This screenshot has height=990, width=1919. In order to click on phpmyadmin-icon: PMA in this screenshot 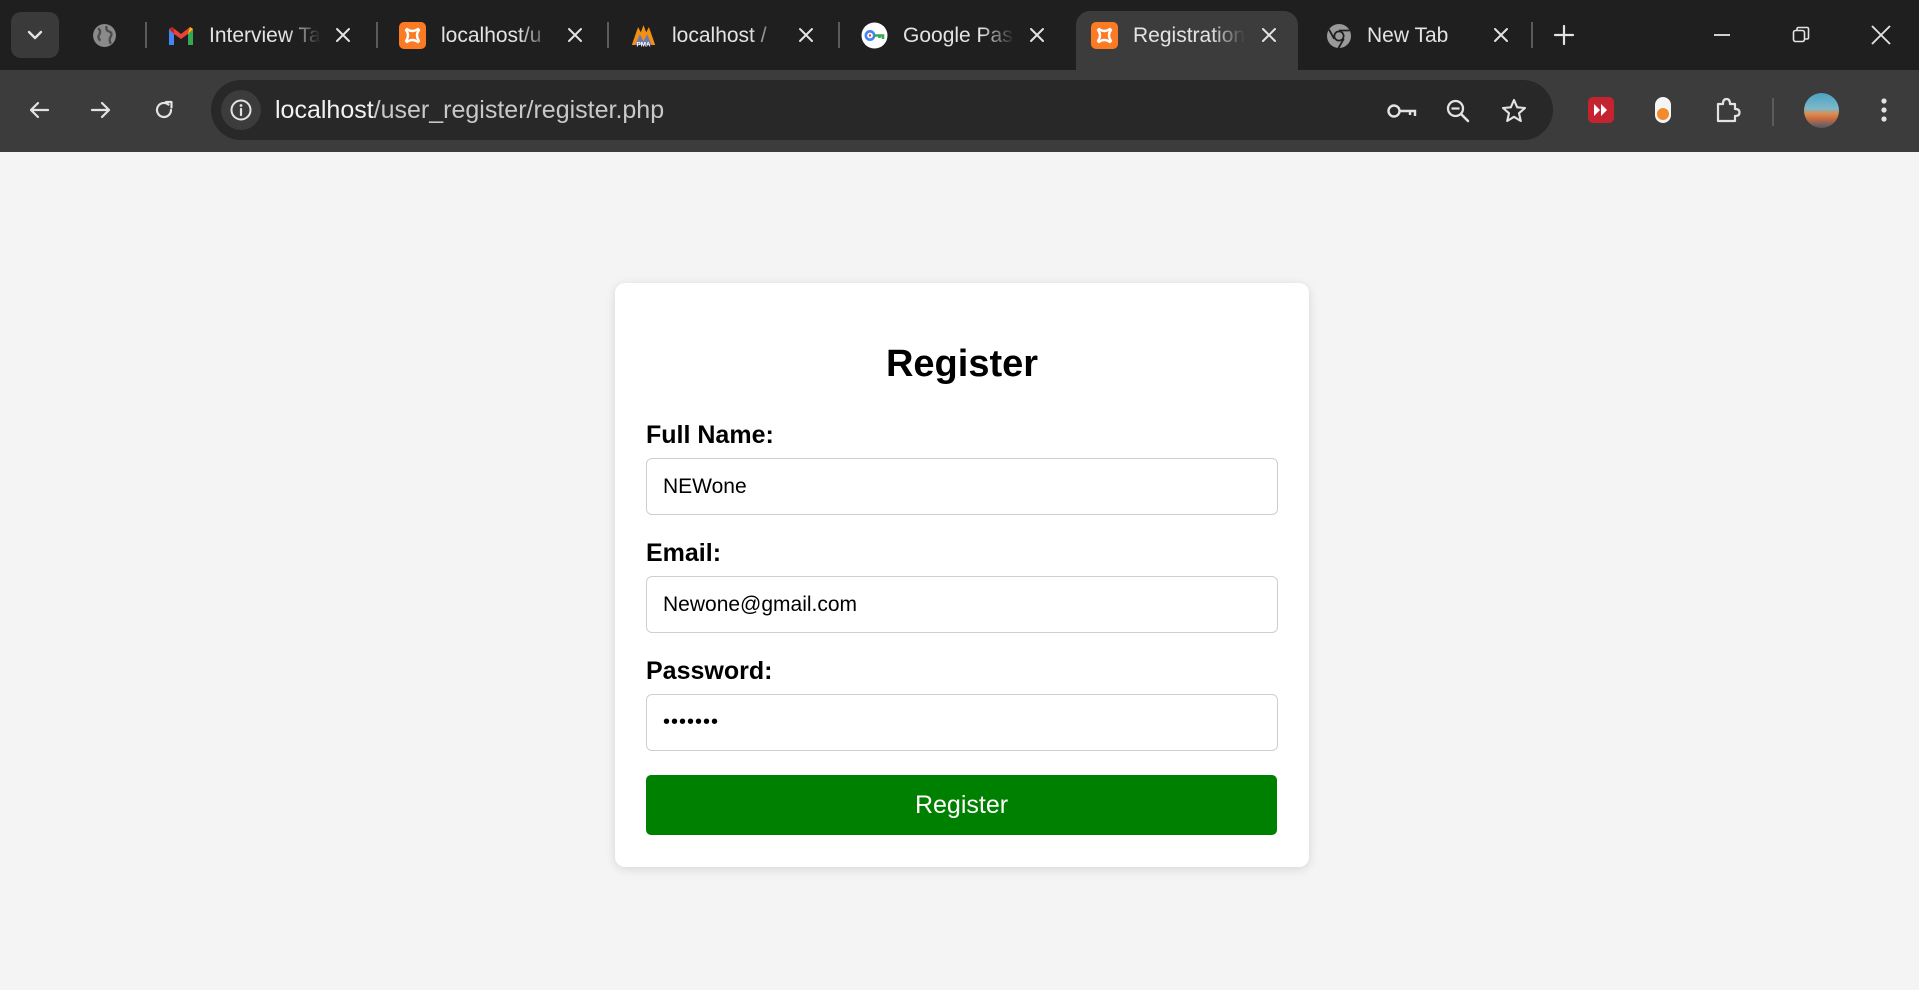, I will do `click(643, 35)`.